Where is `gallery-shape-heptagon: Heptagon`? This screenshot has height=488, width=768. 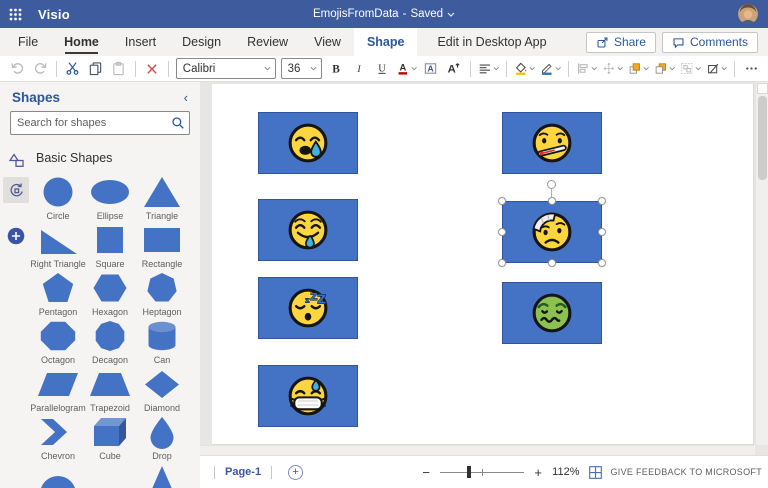
gallery-shape-heptagon: Heptagon is located at coordinates (162, 293).